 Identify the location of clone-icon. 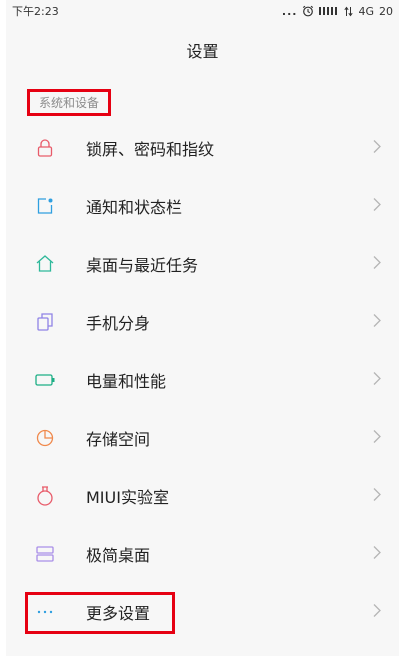
(45, 322).